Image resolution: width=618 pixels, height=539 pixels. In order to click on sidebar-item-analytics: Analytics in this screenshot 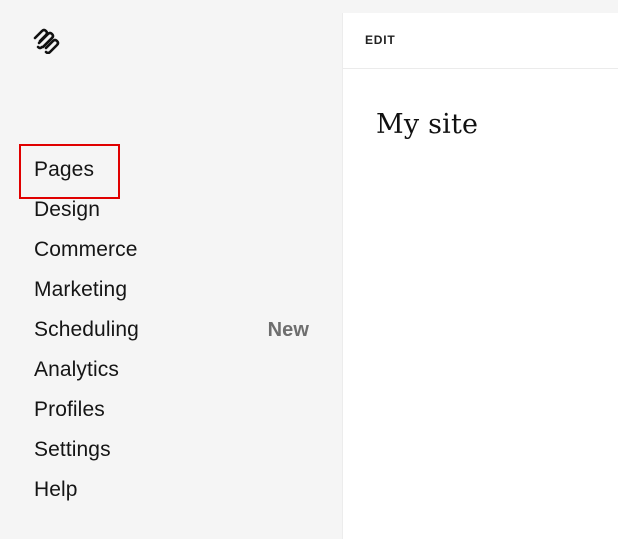, I will do `click(179, 370)`.